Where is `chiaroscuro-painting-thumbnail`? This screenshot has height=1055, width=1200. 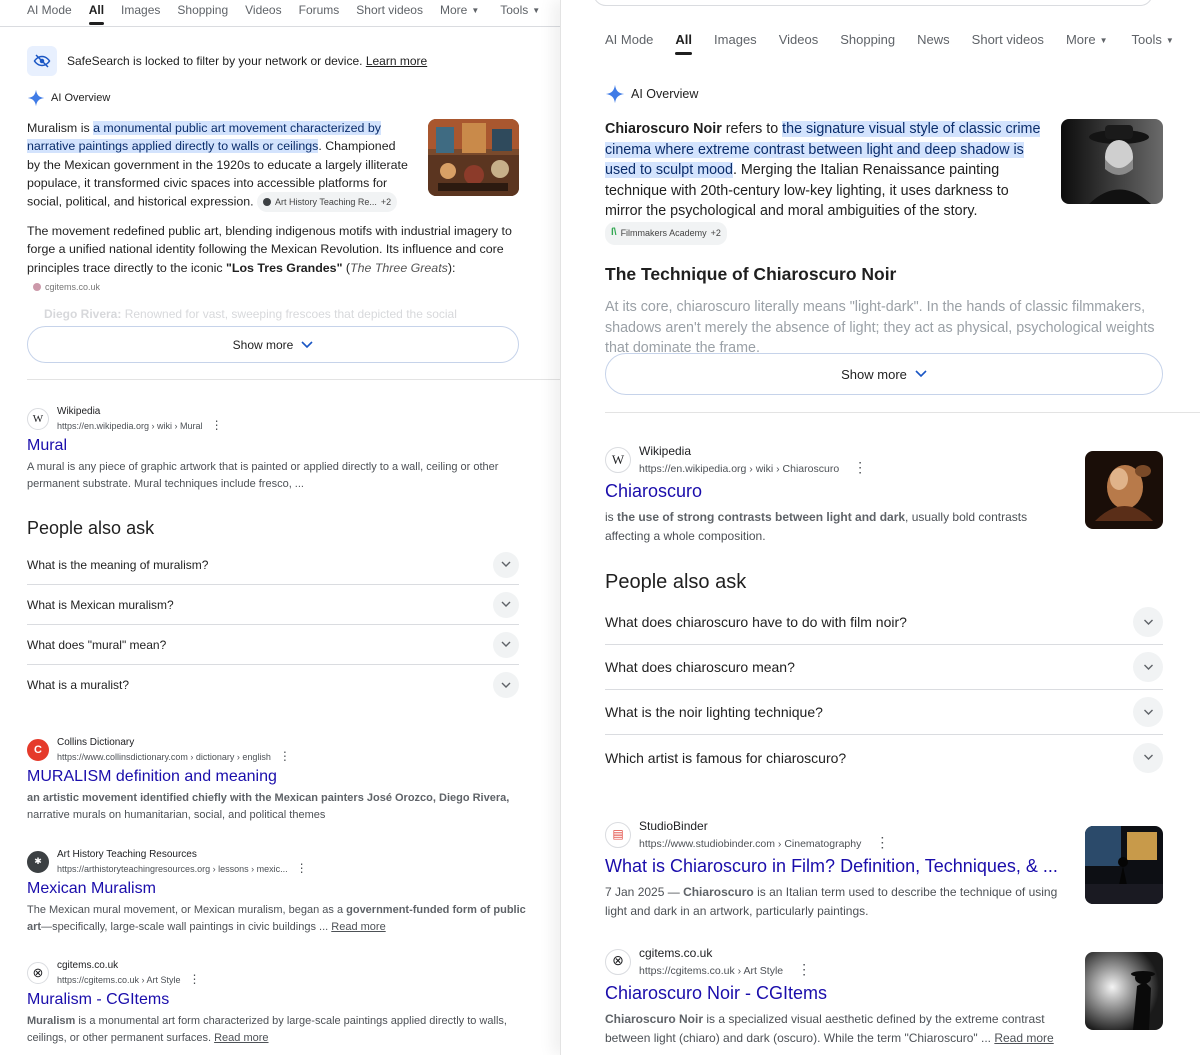 chiaroscuro-painting-thumbnail is located at coordinates (1124, 490).